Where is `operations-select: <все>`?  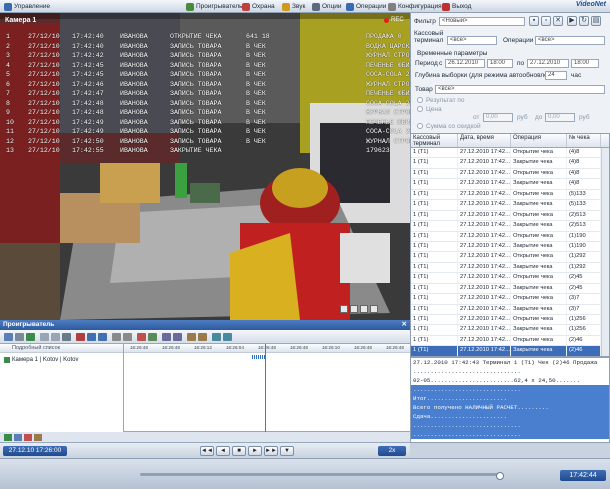
operations-select: <все> is located at coordinates (570, 40).